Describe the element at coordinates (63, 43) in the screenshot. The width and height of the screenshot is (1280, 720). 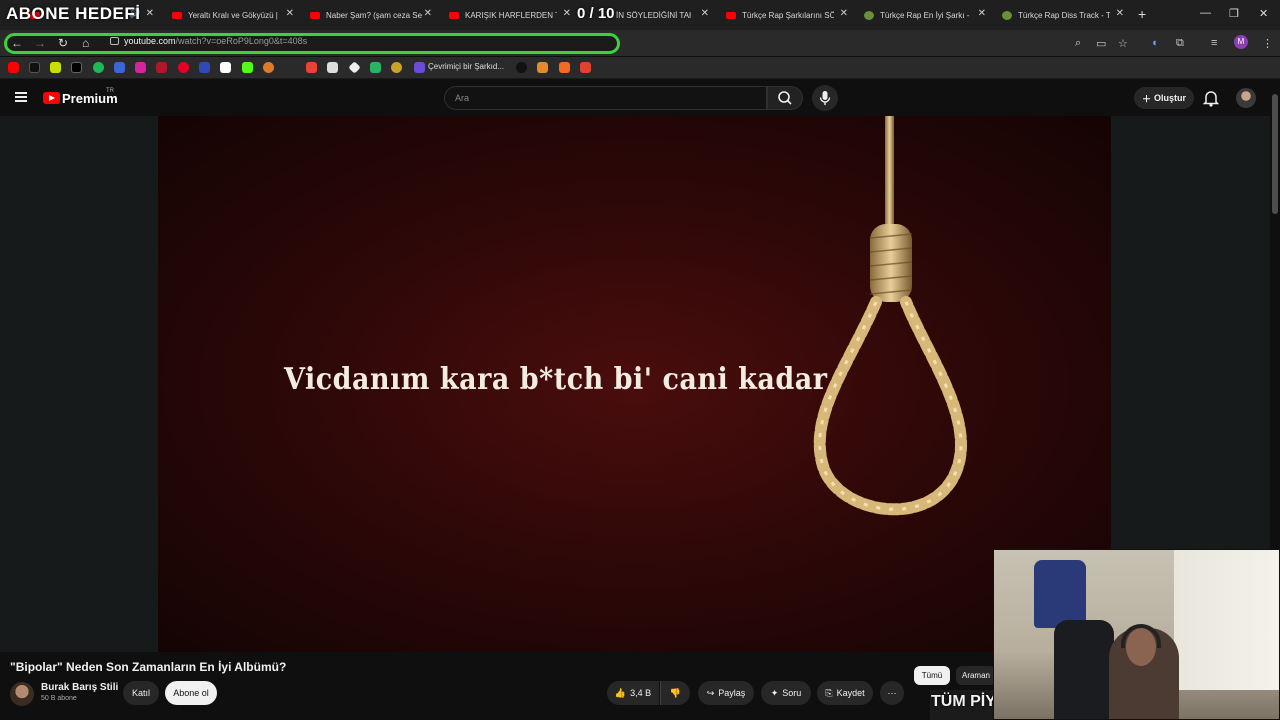
I see `reload-icon: ↻` at that location.